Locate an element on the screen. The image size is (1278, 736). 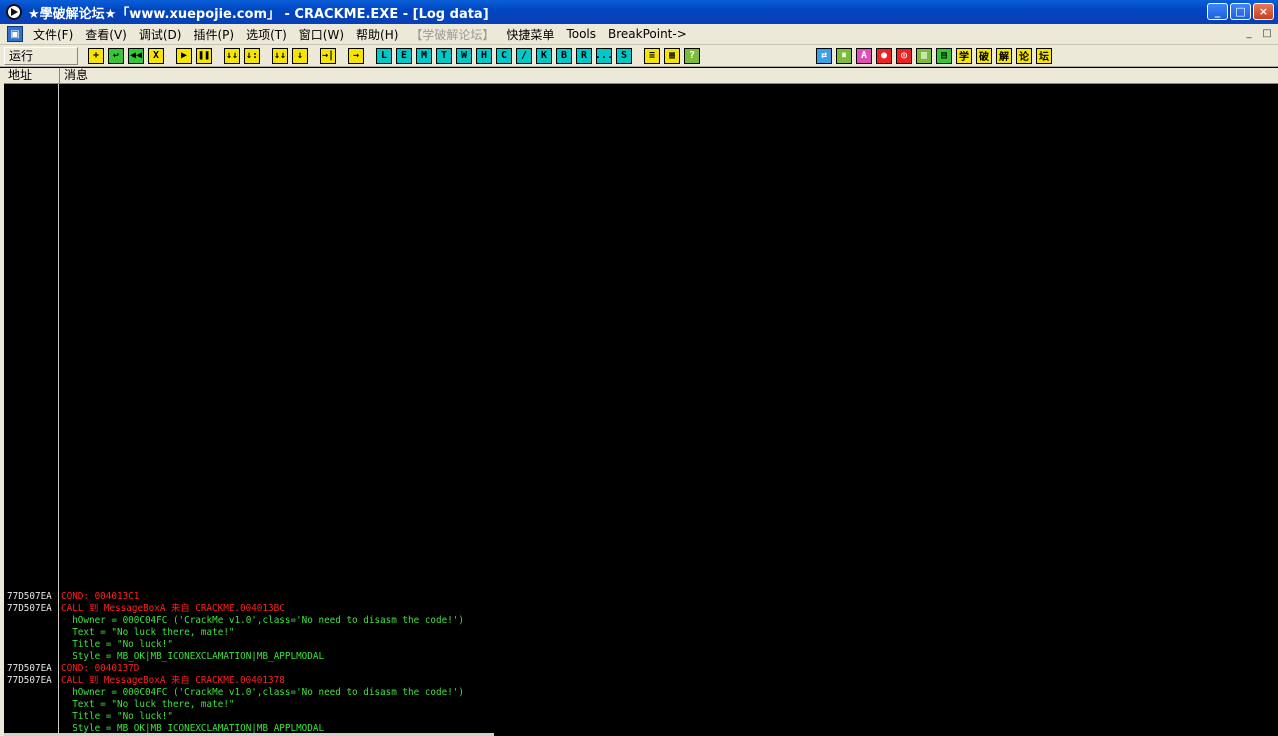
trace-over-button: ↓ is located at coordinates (300, 55).